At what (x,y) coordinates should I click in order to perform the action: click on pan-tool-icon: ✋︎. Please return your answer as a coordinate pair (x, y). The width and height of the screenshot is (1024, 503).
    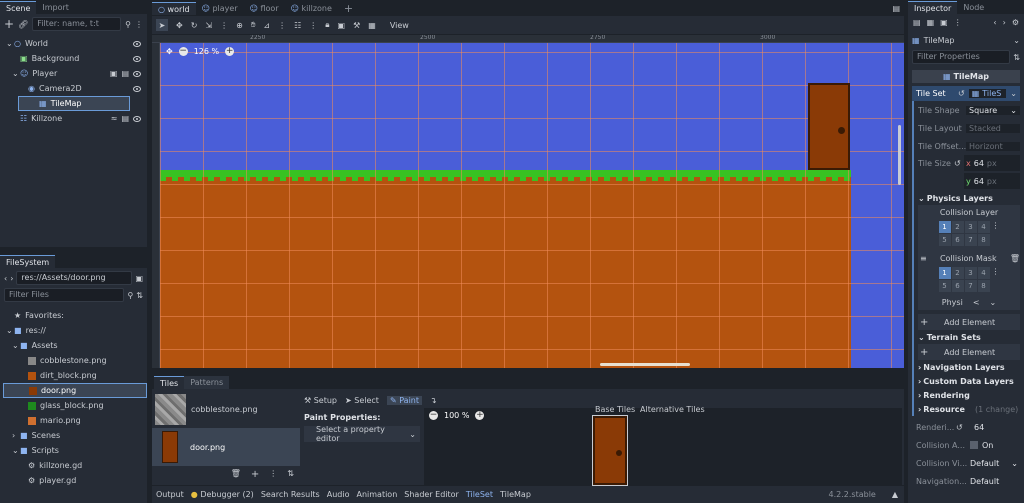
    Looking at the image, I should click on (253, 25).